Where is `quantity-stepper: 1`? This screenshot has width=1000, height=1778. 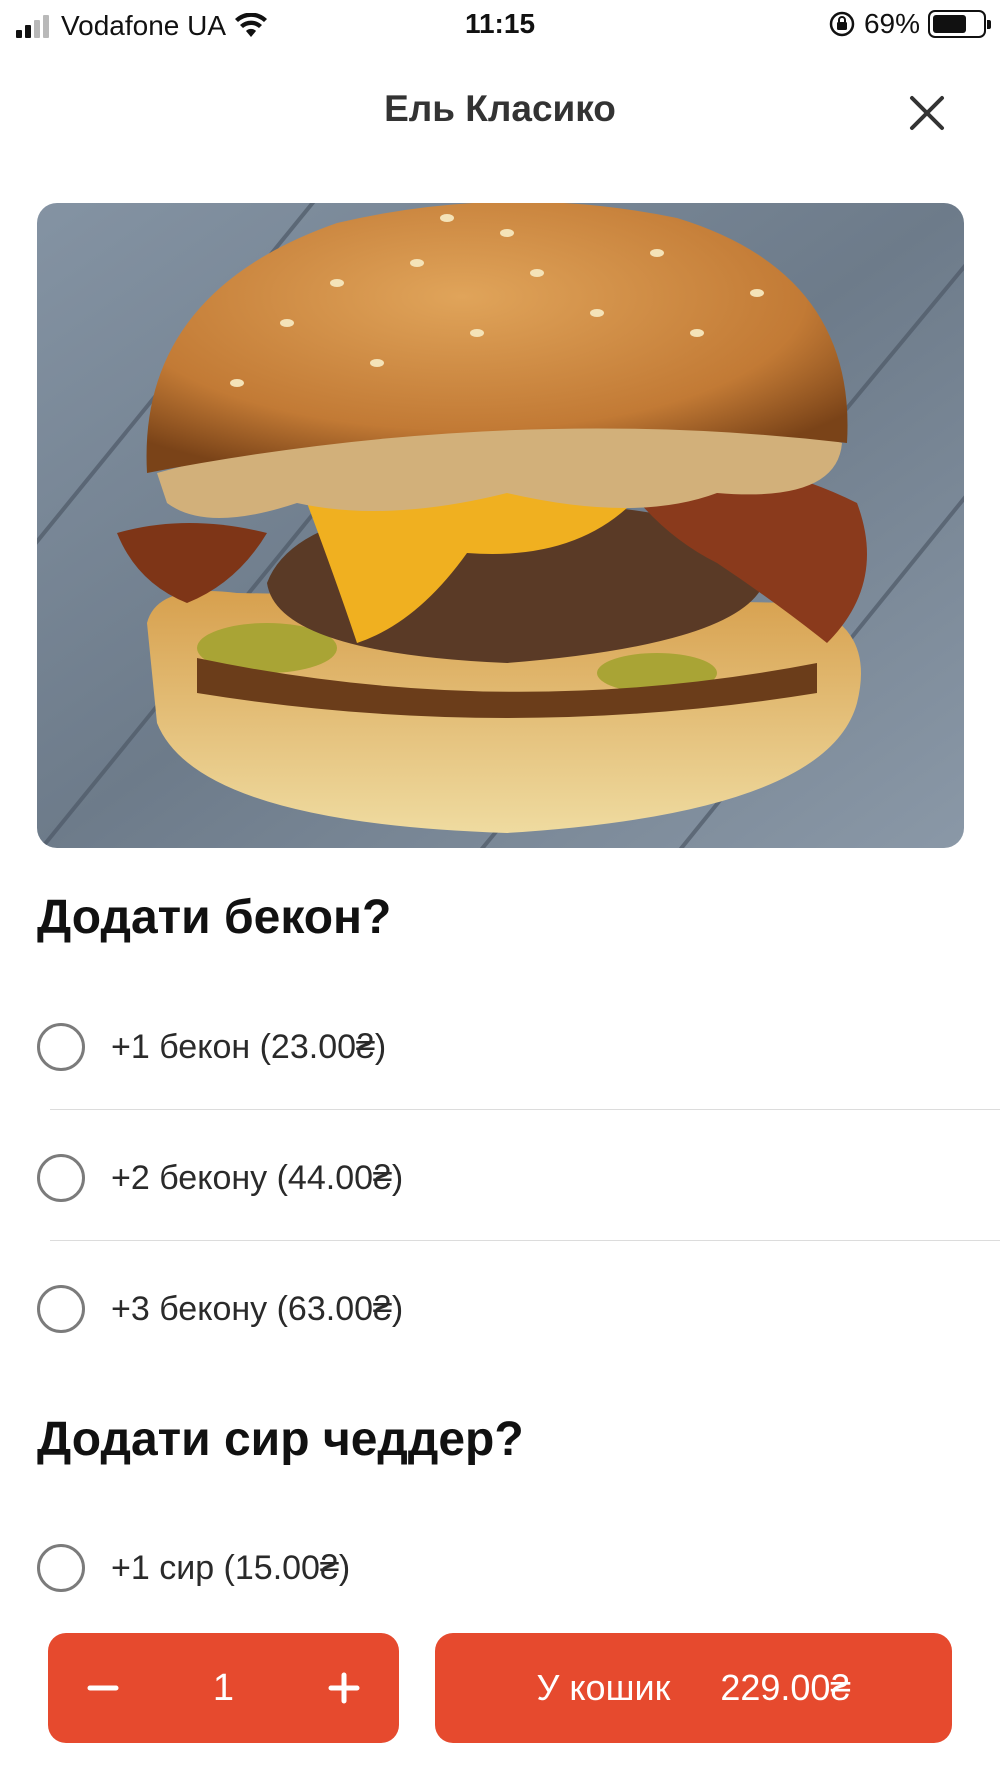 quantity-stepper: 1 is located at coordinates (223, 1688).